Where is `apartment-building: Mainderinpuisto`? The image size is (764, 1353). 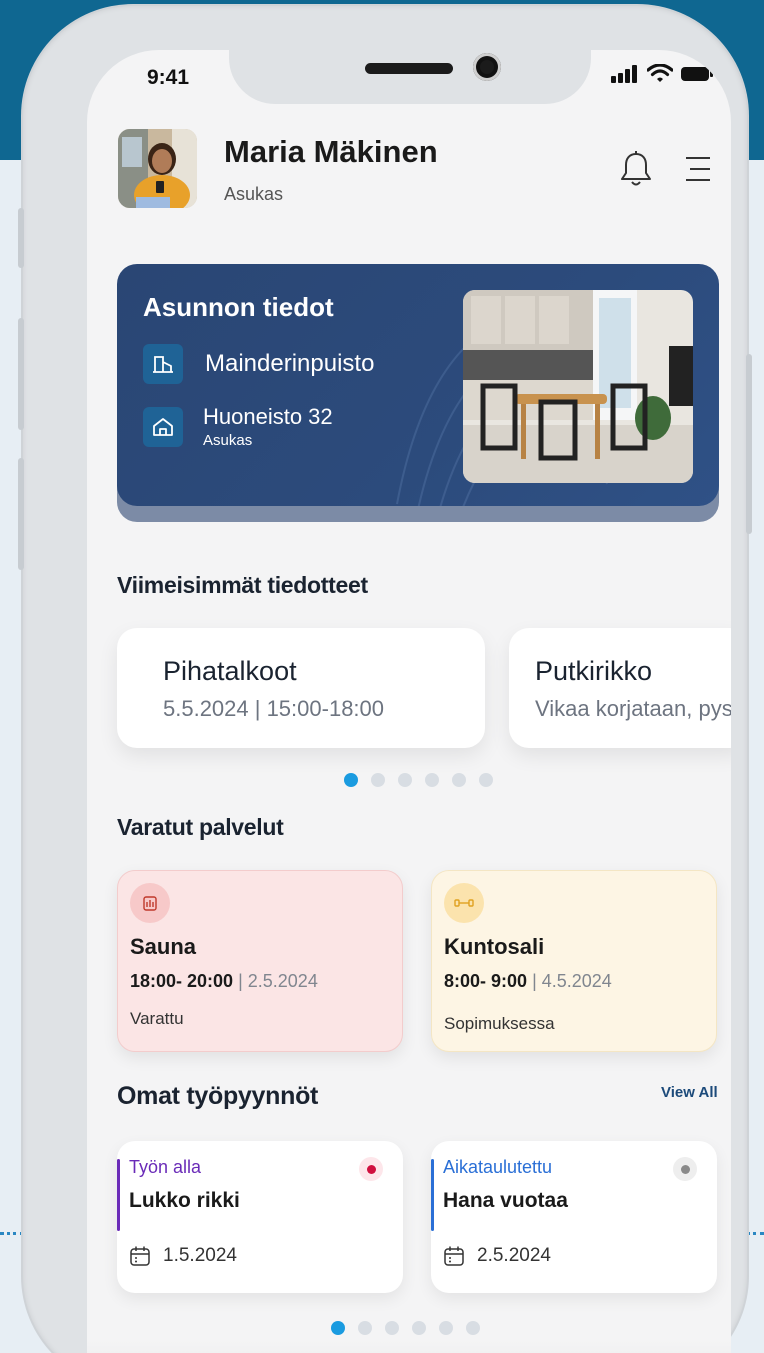
apartment-building: Mainderinpuisto is located at coordinates (290, 363).